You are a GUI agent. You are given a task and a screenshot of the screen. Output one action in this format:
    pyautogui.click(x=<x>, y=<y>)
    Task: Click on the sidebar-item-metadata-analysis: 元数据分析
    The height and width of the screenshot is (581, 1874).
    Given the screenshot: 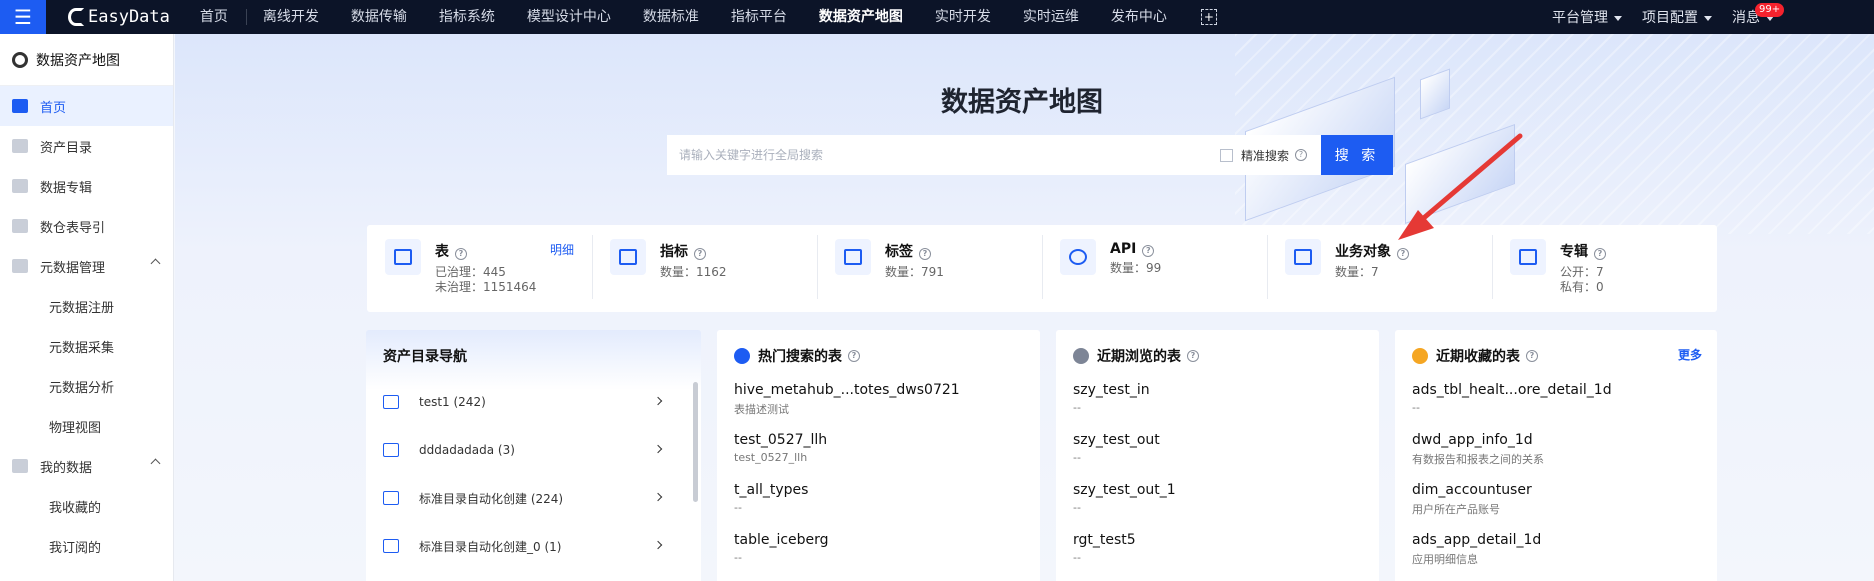 What is the action you would take?
    pyautogui.click(x=86, y=386)
    